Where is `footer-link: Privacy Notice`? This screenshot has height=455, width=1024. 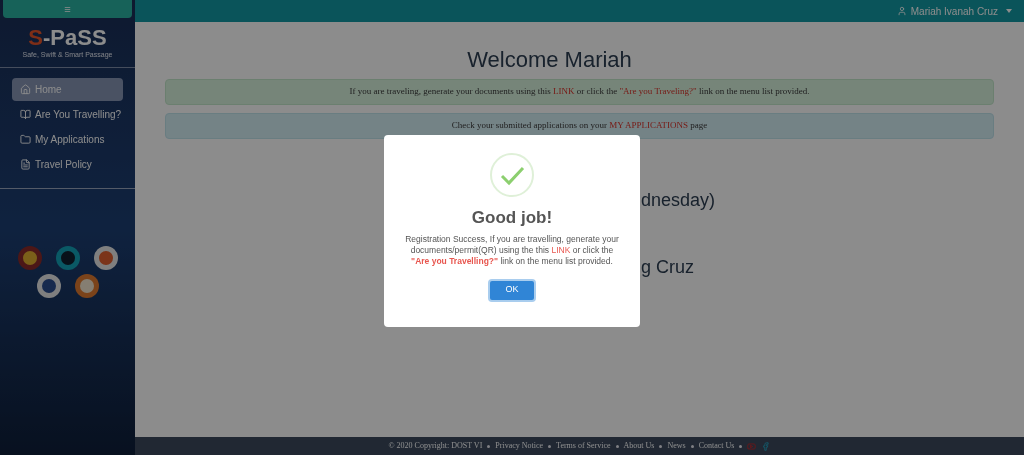
footer-link: Privacy Notice is located at coordinates (519, 446).